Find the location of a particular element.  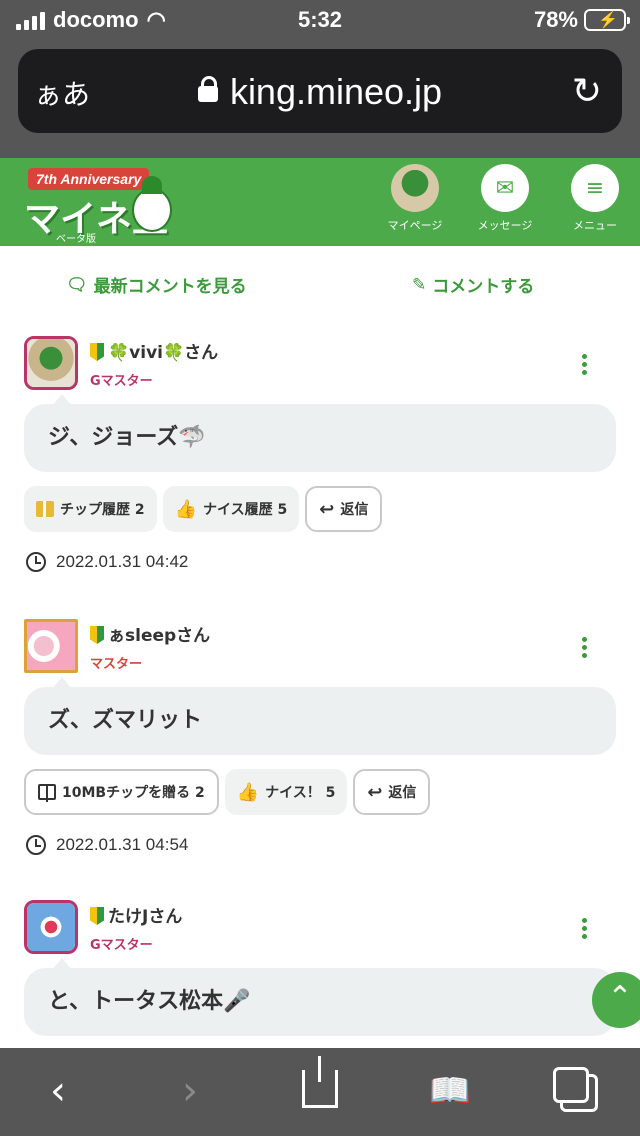

latest-comments-link: 🗨 最新コメントを見る is located at coordinates (156, 285).